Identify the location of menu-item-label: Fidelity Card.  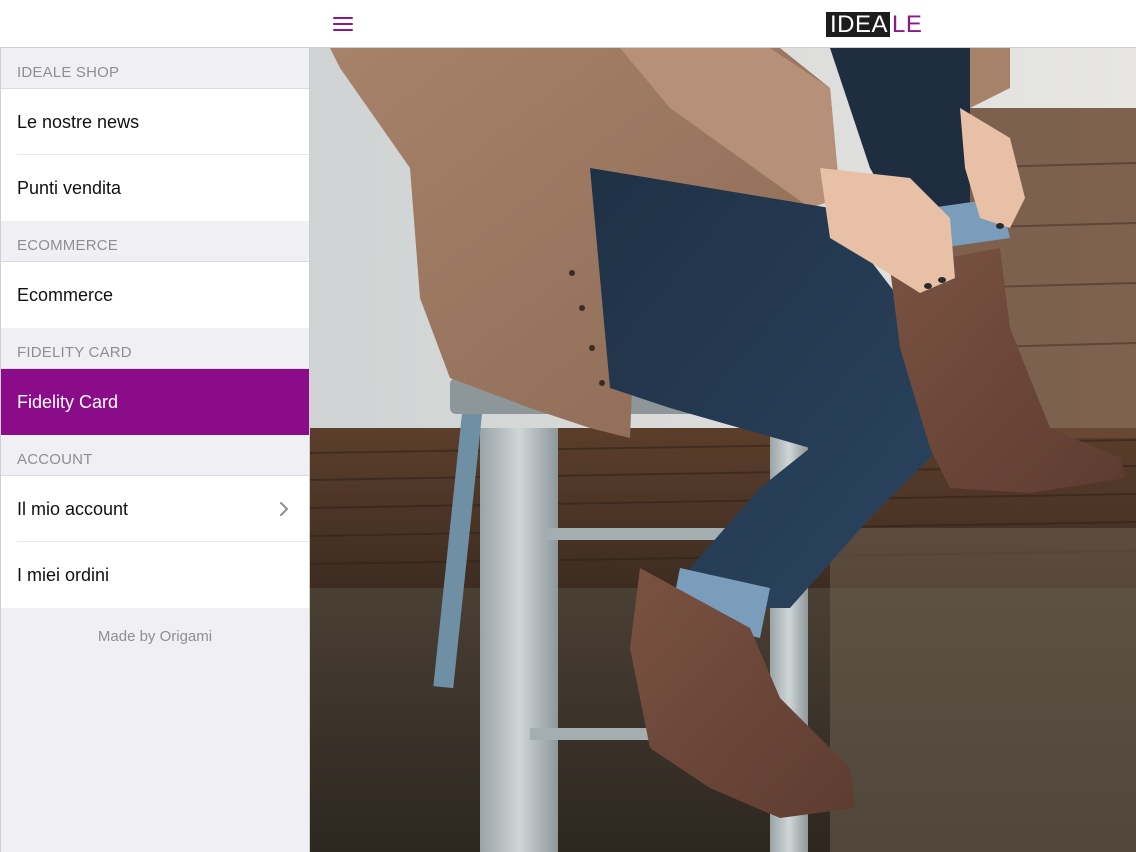
(68, 401).